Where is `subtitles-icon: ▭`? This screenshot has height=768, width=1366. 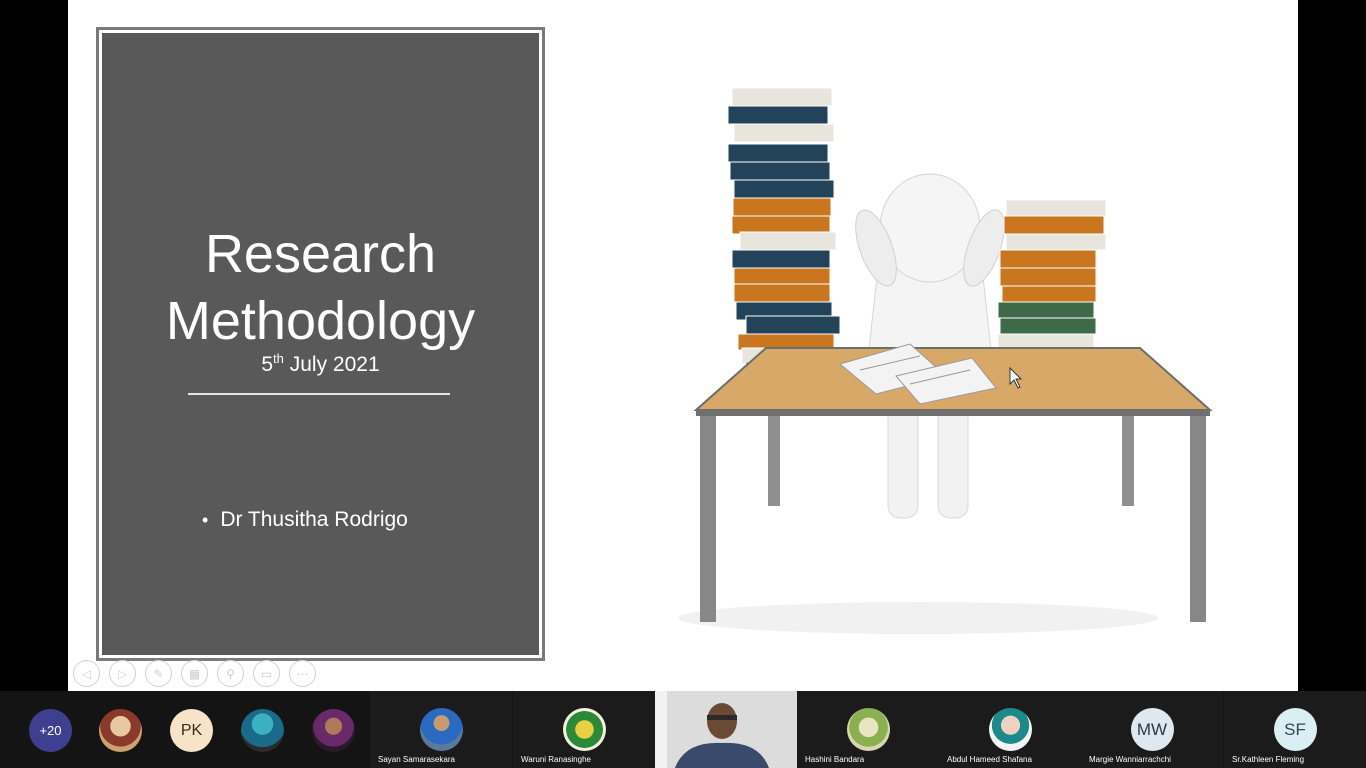 subtitles-icon: ▭ is located at coordinates (266, 673).